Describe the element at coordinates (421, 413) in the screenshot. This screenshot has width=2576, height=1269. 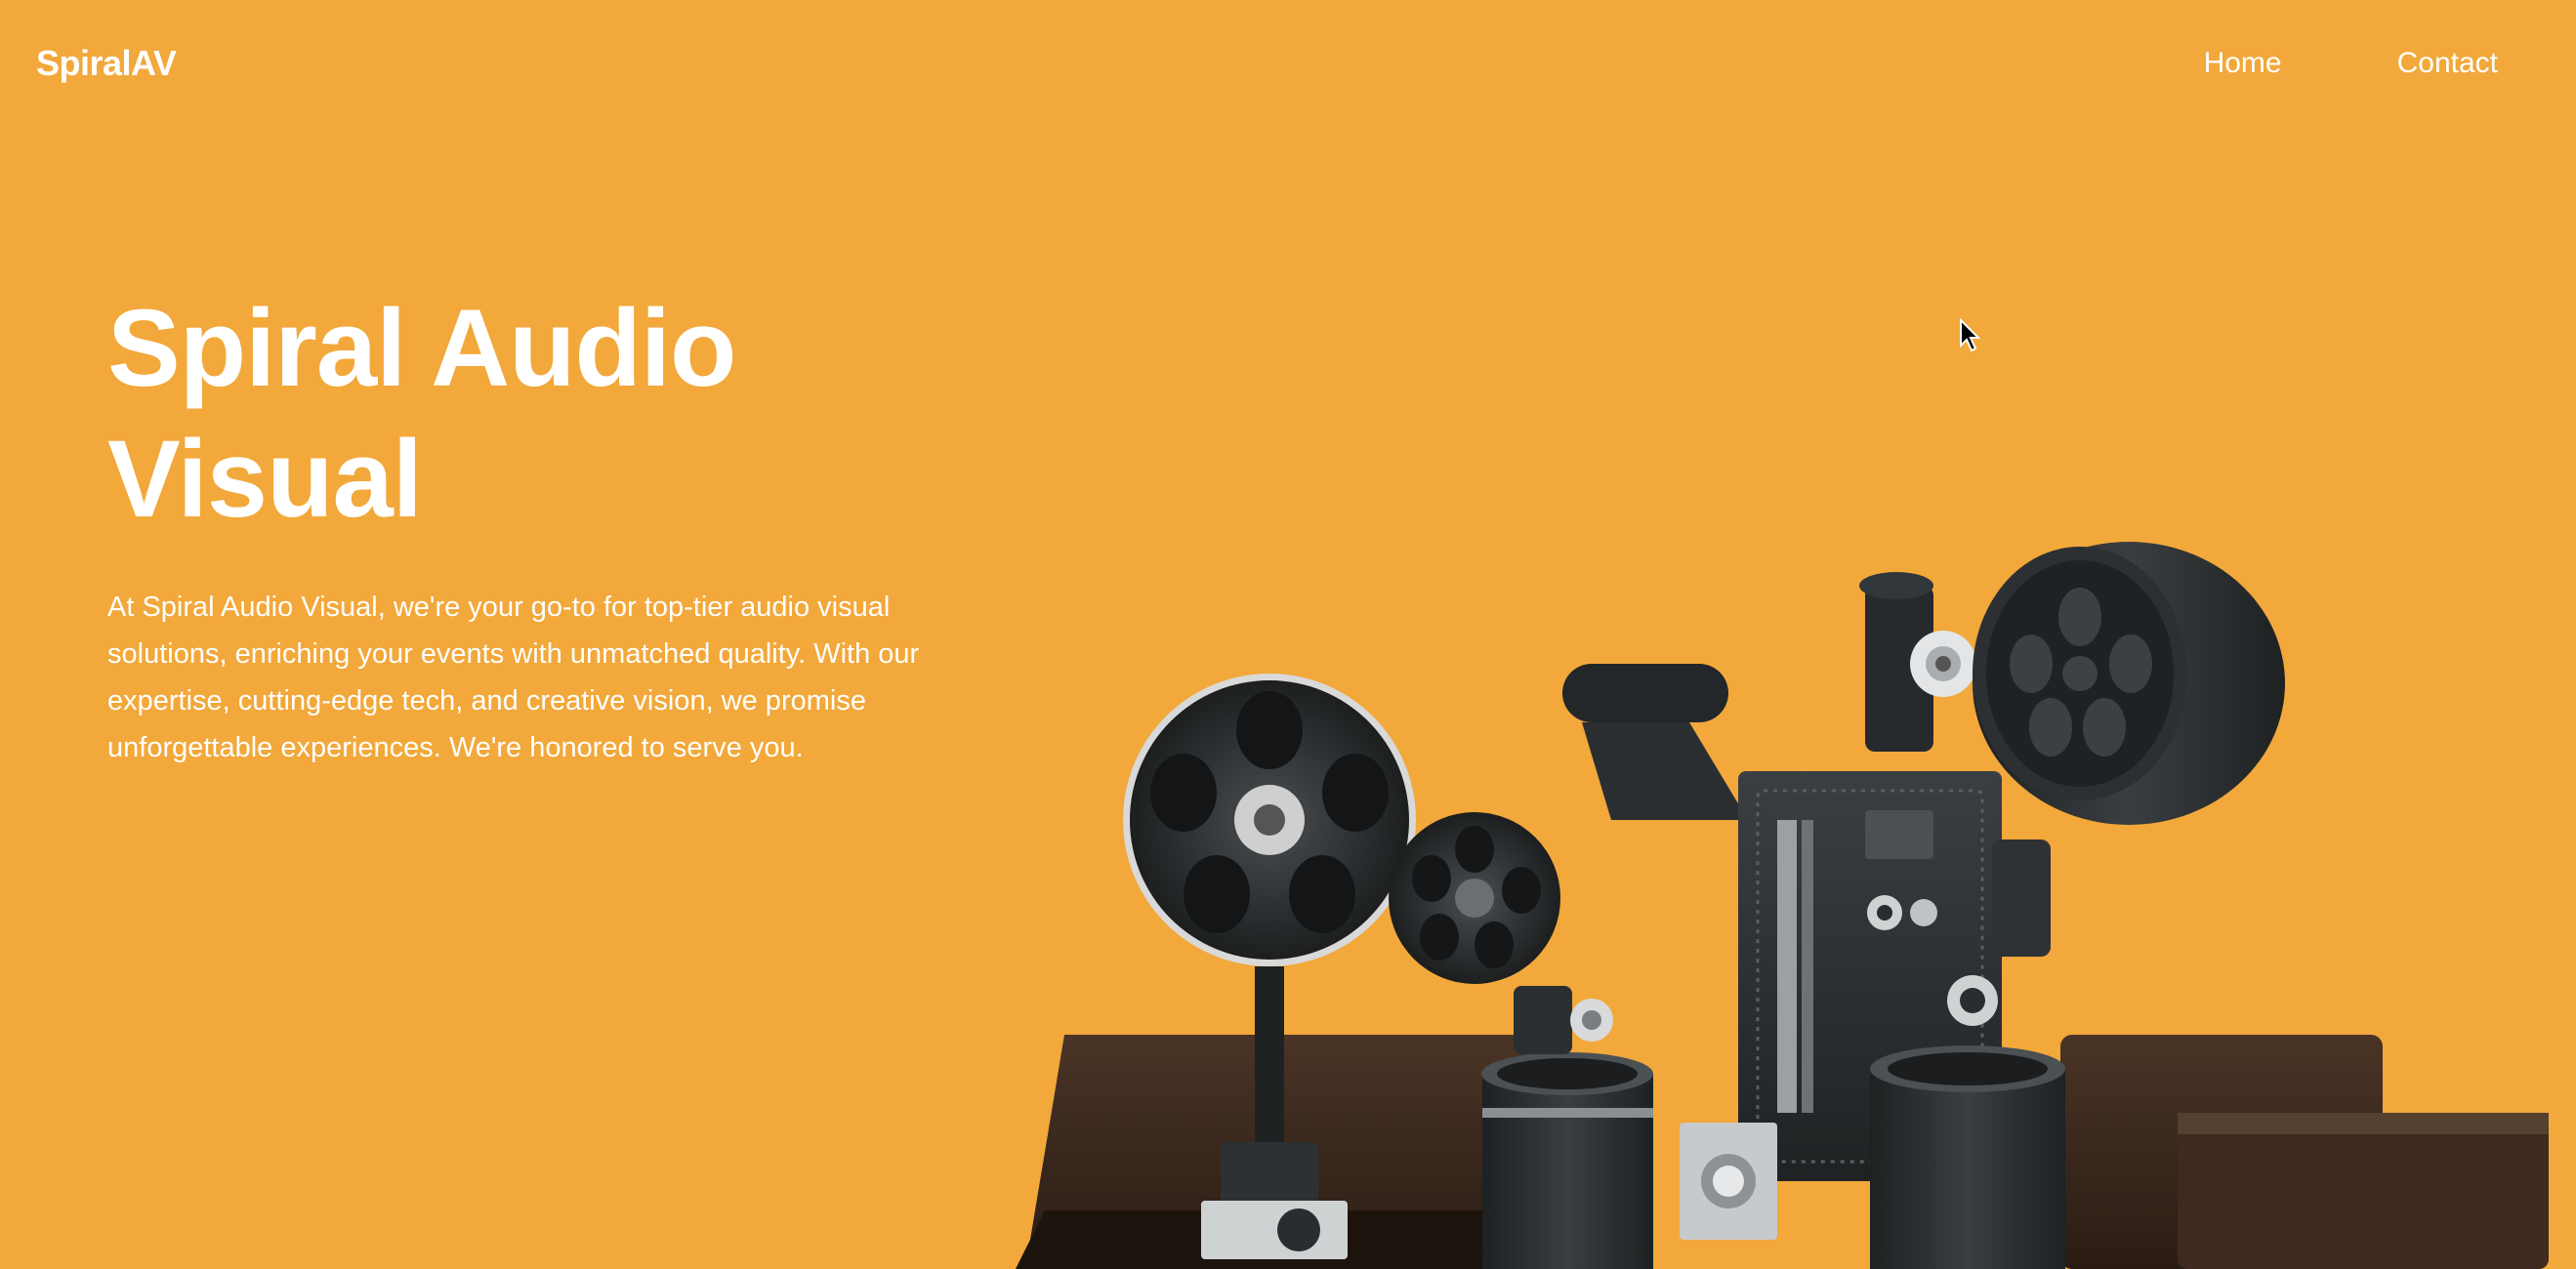
I see `hero-title: Spiral Audio Visual` at that location.